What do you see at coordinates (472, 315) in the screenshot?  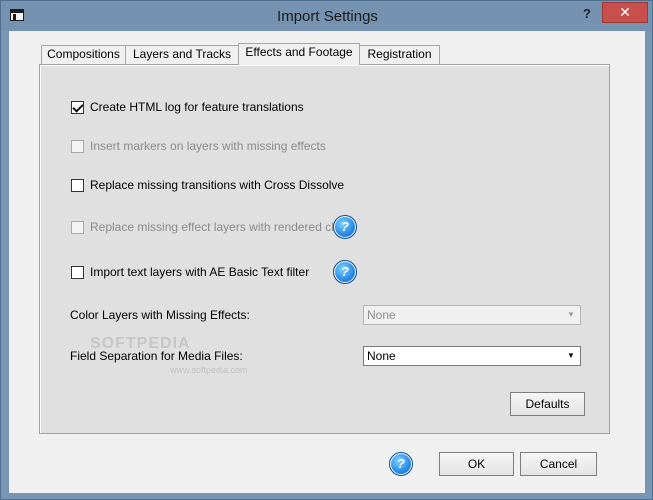 I see `color-layers-select: None ▼` at bounding box center [472, 315].